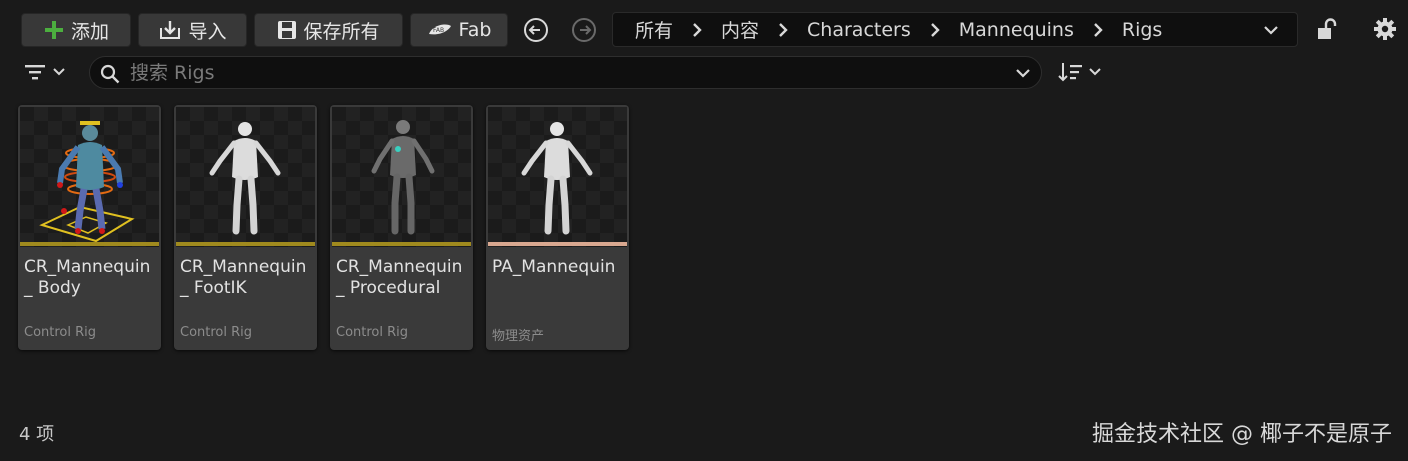  Describe the element at coordinates (1142, 30) in the screenshot. I see `breadcrumb-item-rigs: Rigs` at that location.